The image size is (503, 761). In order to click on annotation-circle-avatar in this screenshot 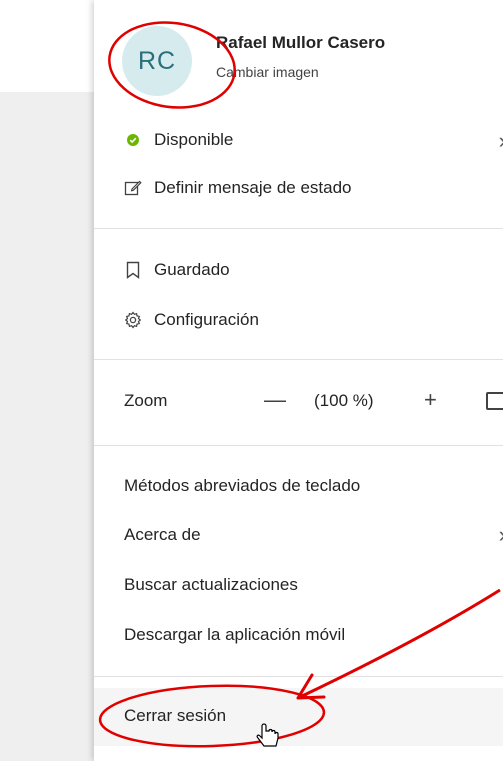, I will do `click(172, 65)`.